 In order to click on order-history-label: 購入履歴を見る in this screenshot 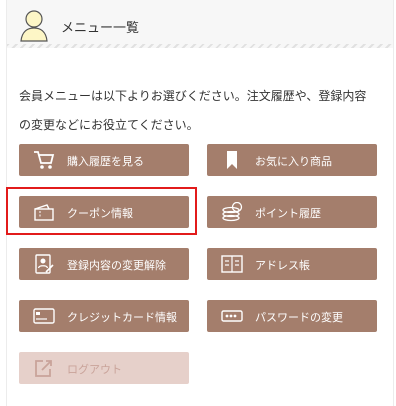, I will do `click(105, 161)`.